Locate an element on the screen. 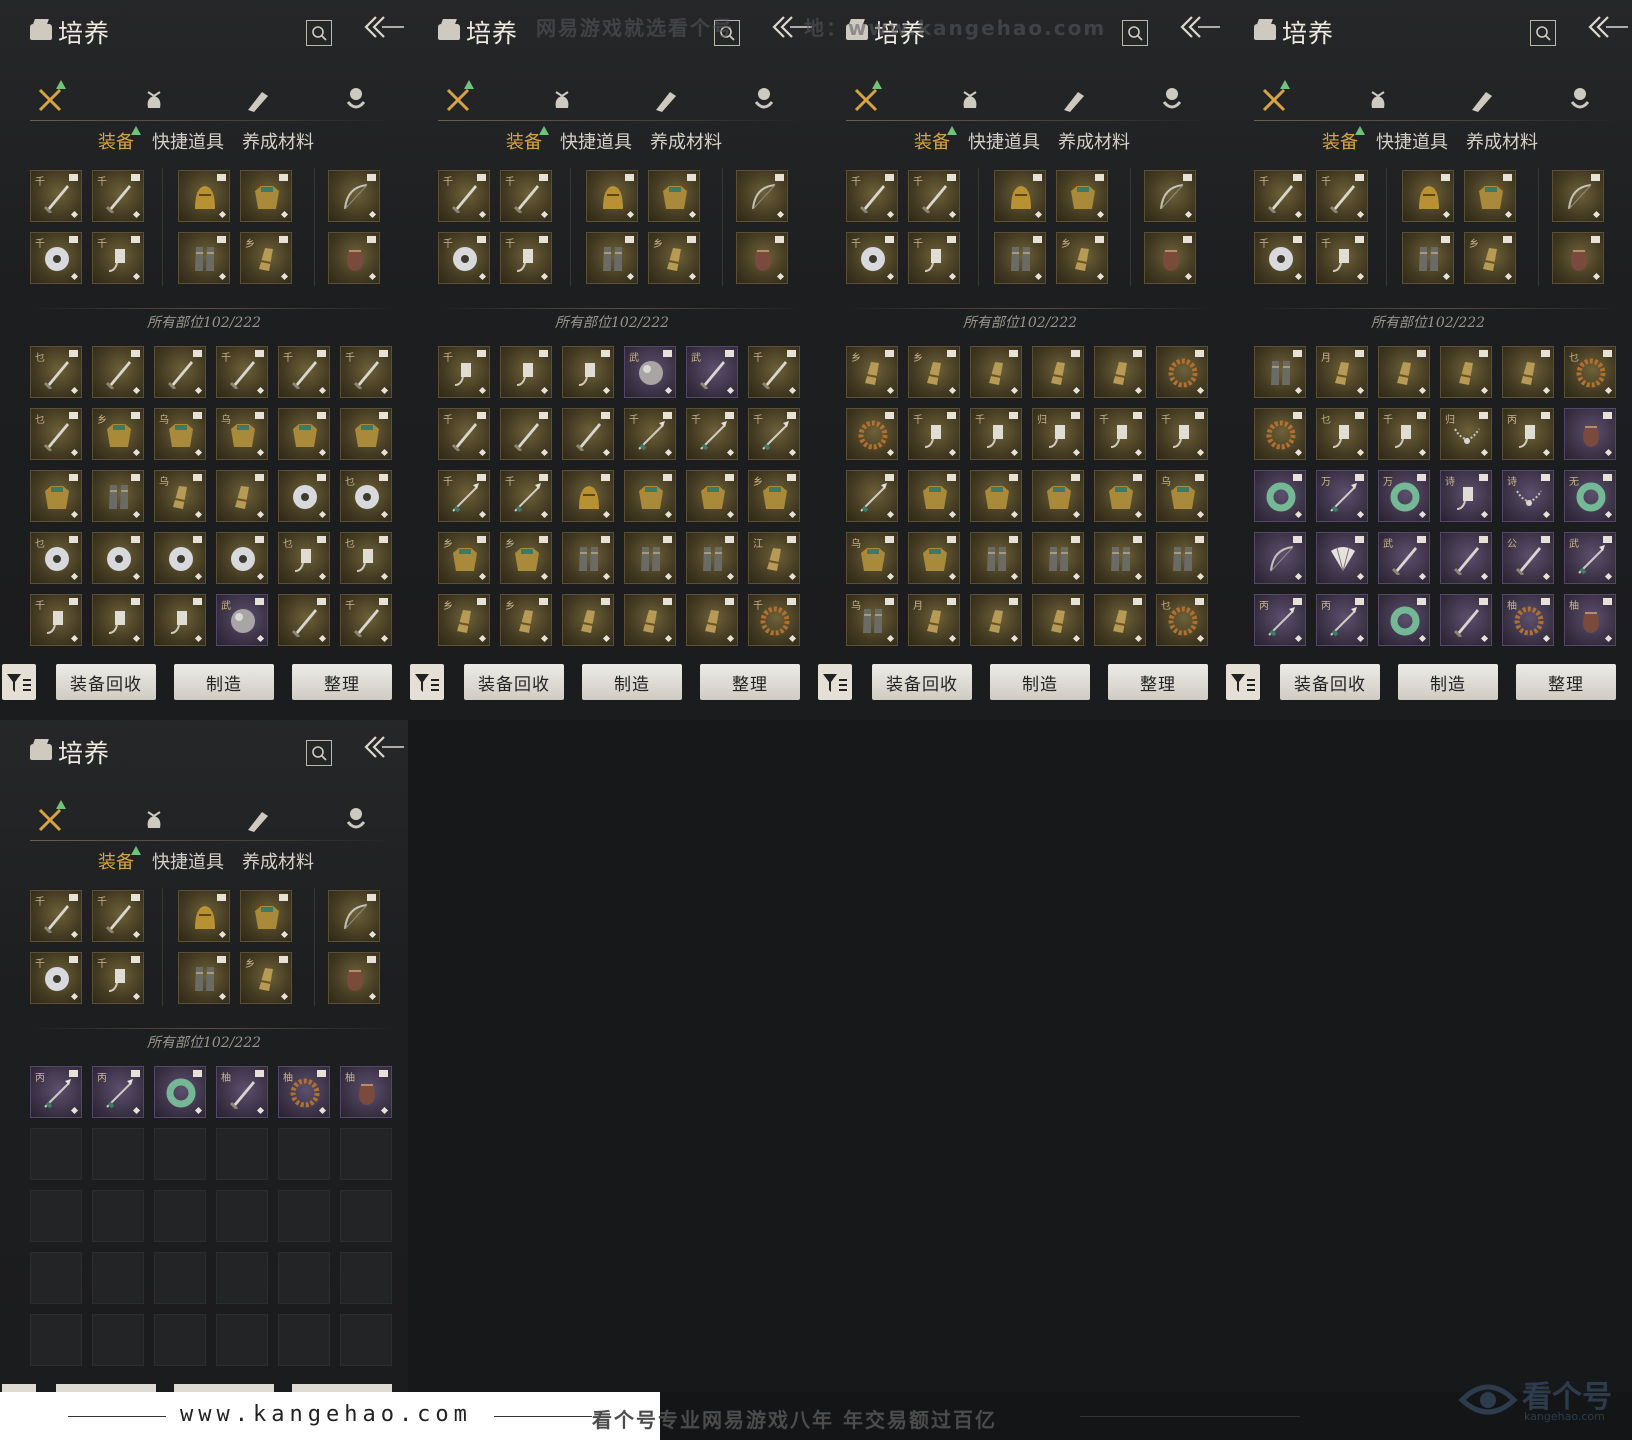 Image resolution: width=1632 pixels, height=1440 pixels. inventory-slot: 江 is located at coordinates (774, 558).